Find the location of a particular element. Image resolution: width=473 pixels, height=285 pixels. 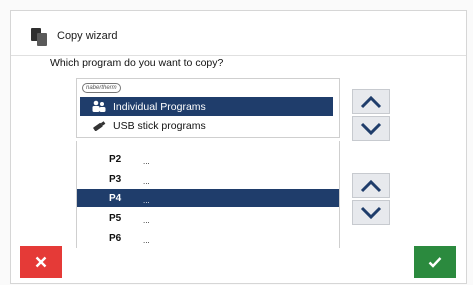

dialog-title: Copy wizard is located at coordinates (87, 36).